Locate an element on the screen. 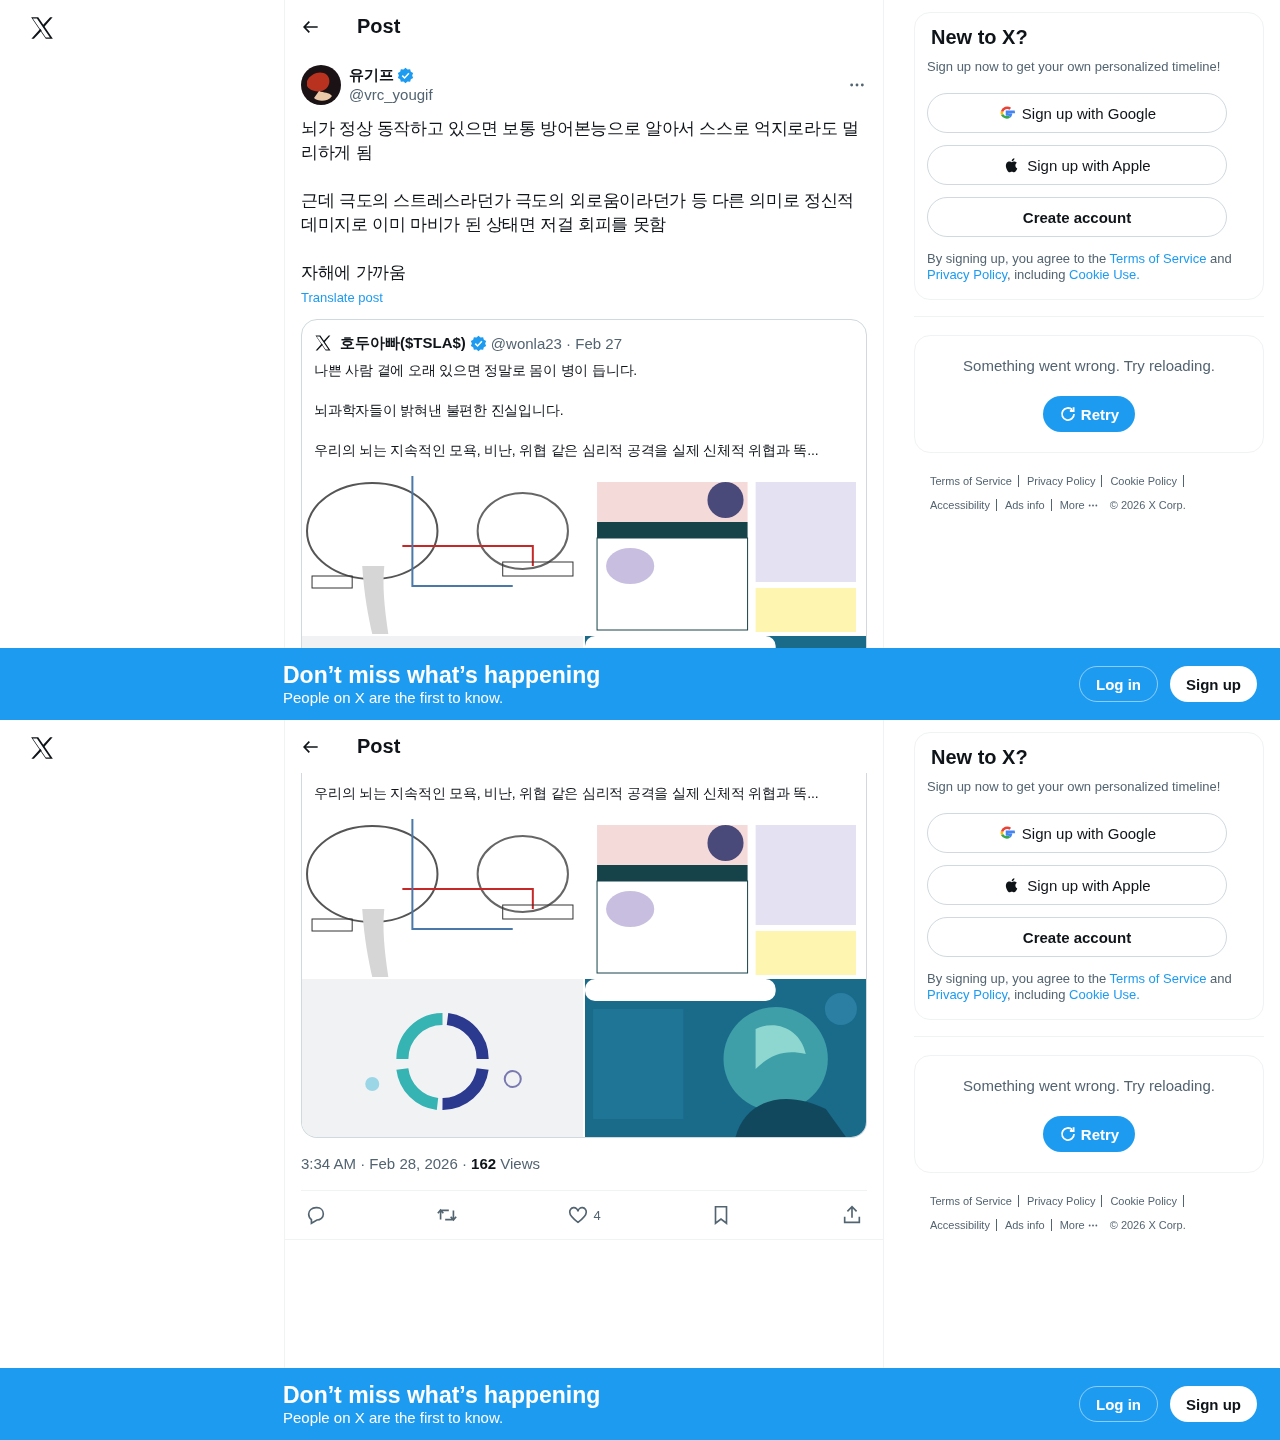  quoted-author-name: 호두아빠($TSLA$) is located at coordinates (403, 343).